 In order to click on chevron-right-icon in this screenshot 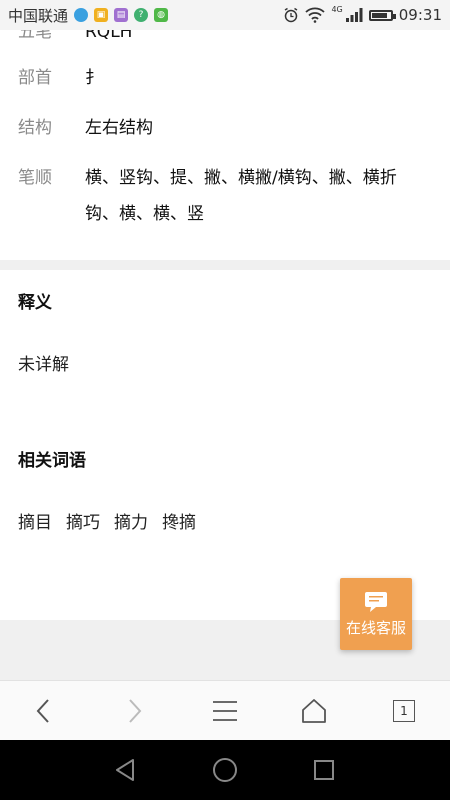, I will do `click(135, 711)`.